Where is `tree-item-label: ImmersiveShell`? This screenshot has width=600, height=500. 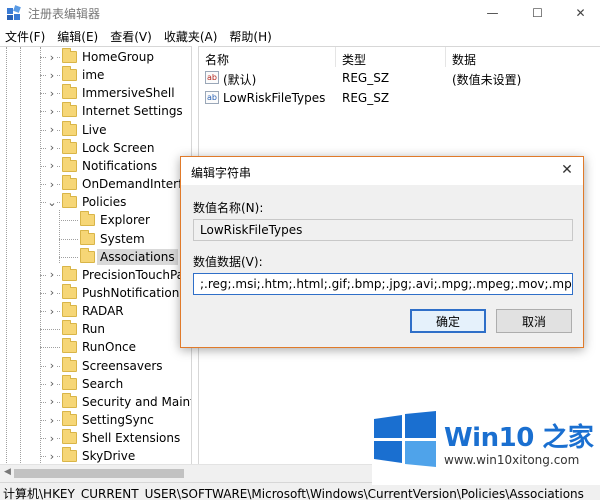
tree-item-label: ImmersiveShell is located at coordinates (128, 93).